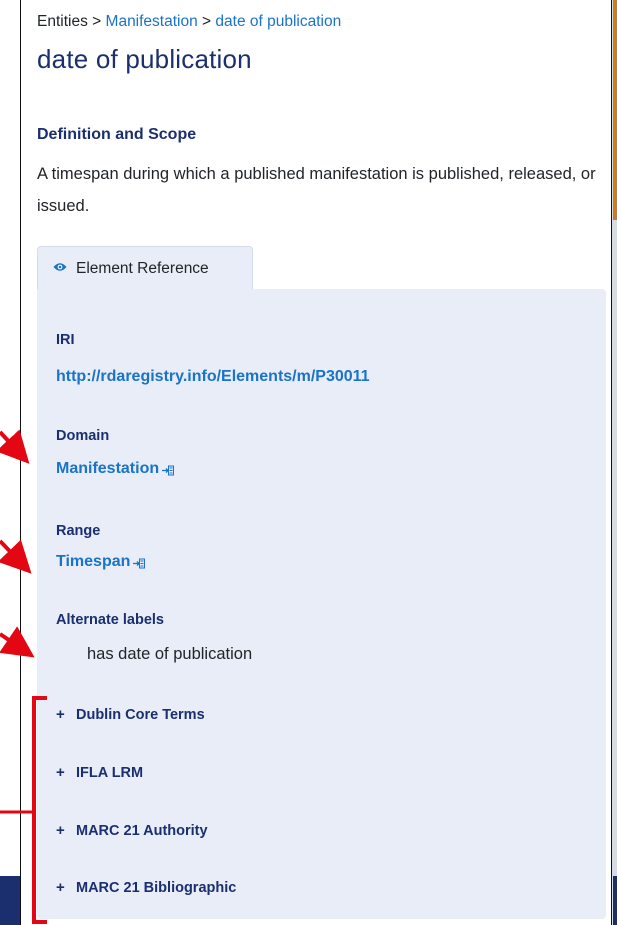 The width and height of the screenshot is (617, 925). What do you see at coordinates (144, 59) in the screenshot?
I see `page-title: date of publication` at bounding box center [144, 59].